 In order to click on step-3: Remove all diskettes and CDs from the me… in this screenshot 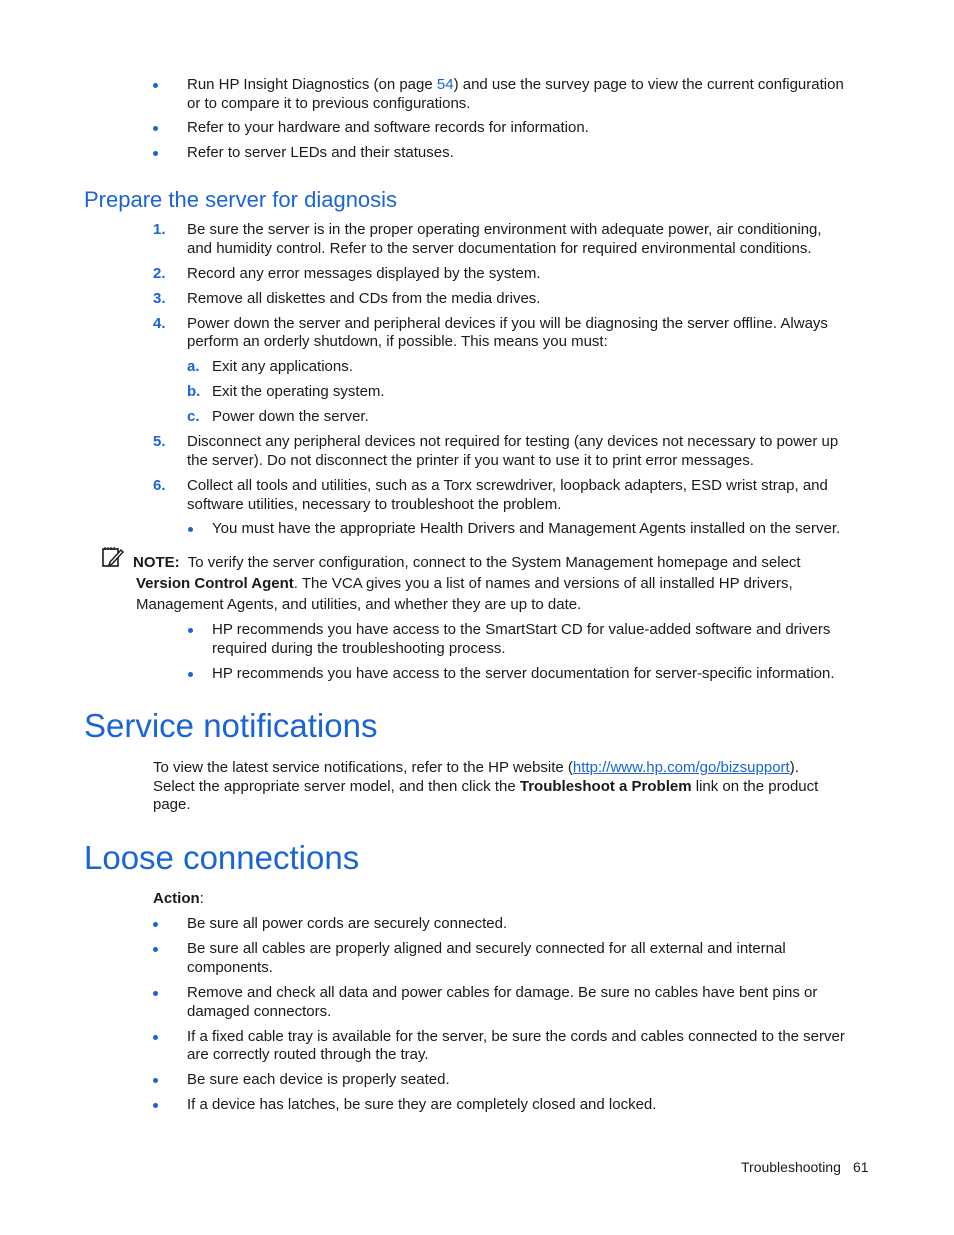, I will do `click(364, 298)`.